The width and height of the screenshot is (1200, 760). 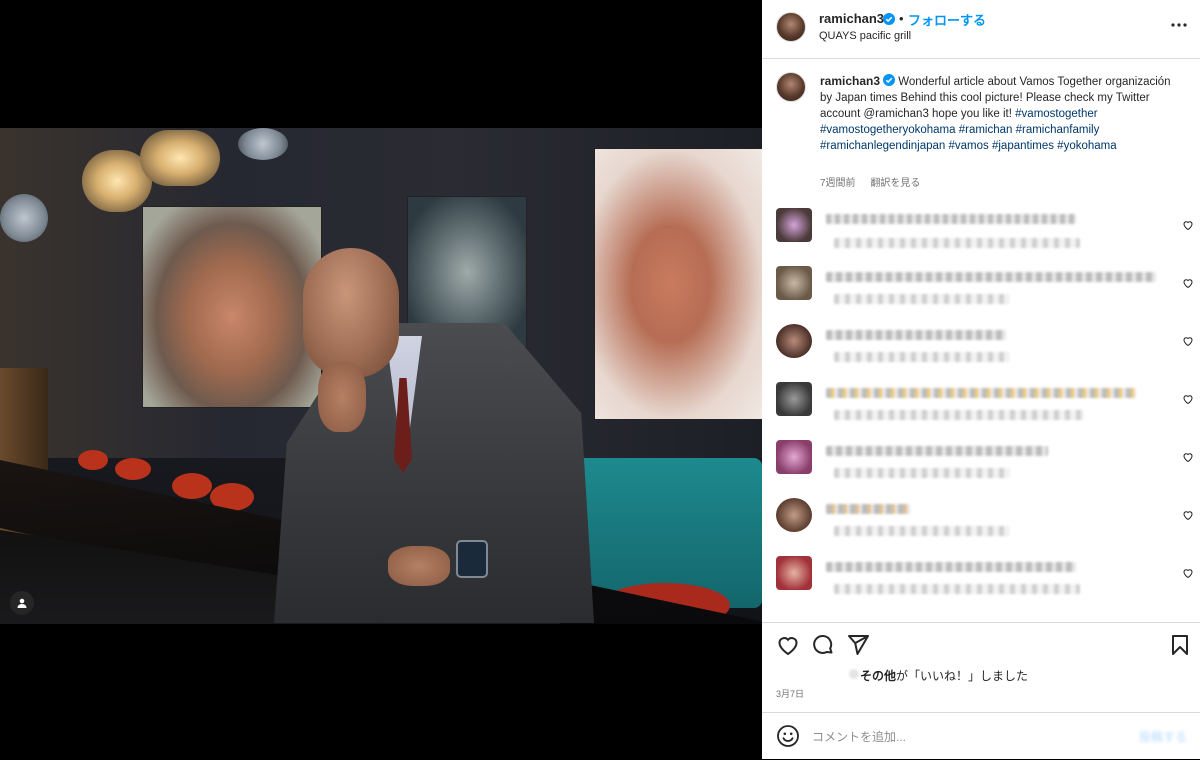 I want to click on caption-username: ramichan3, so click(x=850, y=81).